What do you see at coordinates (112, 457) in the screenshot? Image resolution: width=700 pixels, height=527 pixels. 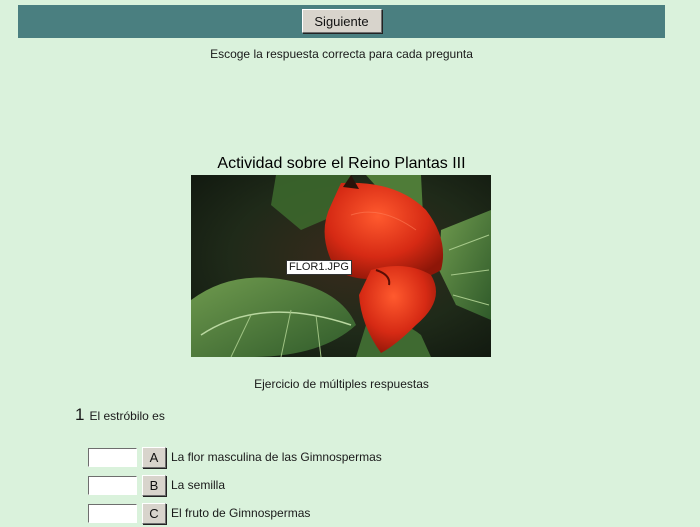 I see `answer-input-a` at bounding box center [112, 457].